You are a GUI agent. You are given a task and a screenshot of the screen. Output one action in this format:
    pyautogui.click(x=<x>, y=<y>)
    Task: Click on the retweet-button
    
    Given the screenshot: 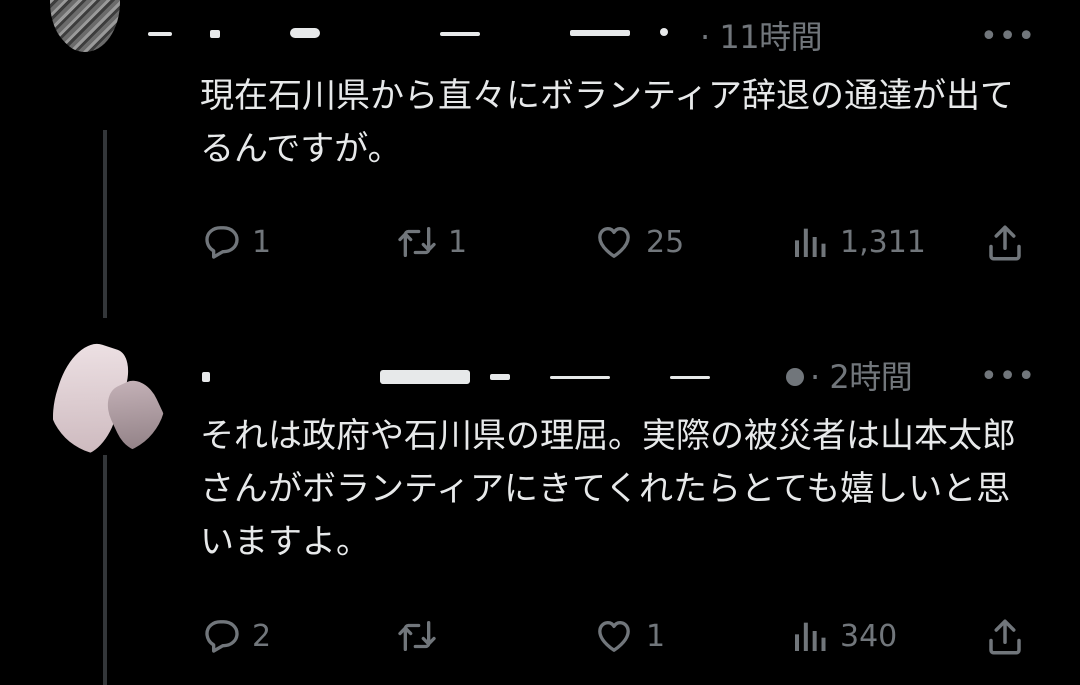 What is the action you would take?
    pyautogui.click(x=422, y=636)
    